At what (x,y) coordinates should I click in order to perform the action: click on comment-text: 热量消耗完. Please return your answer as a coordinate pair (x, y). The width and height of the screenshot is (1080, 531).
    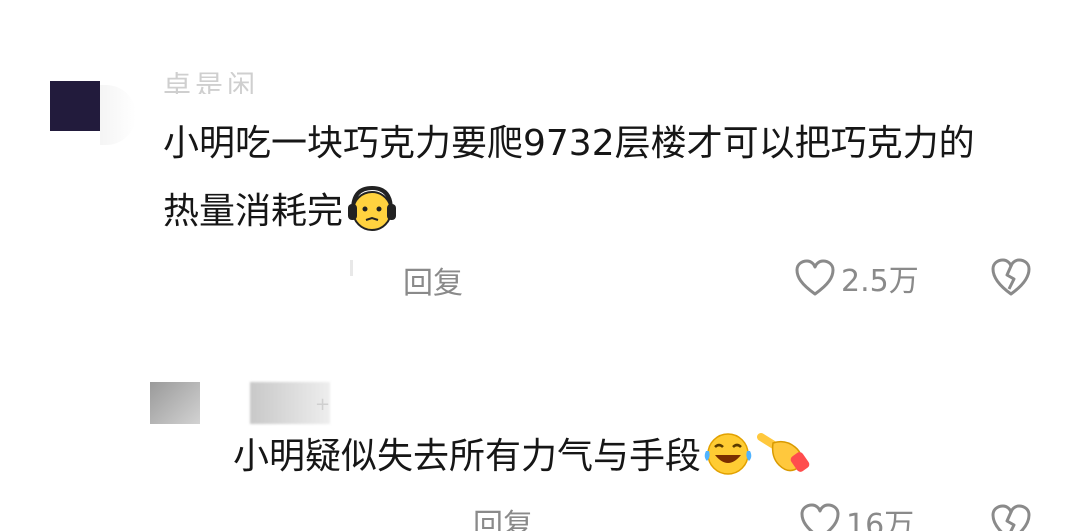
    Looking at the image, I should click on (253, 211).